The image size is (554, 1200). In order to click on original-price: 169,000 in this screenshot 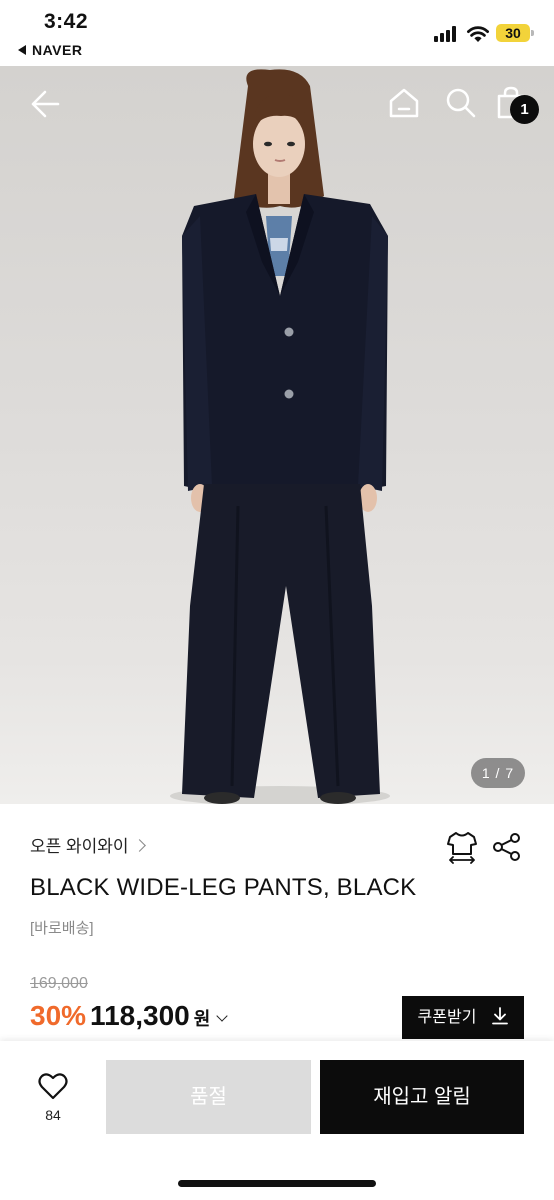, I will do `click(59, 983)`.